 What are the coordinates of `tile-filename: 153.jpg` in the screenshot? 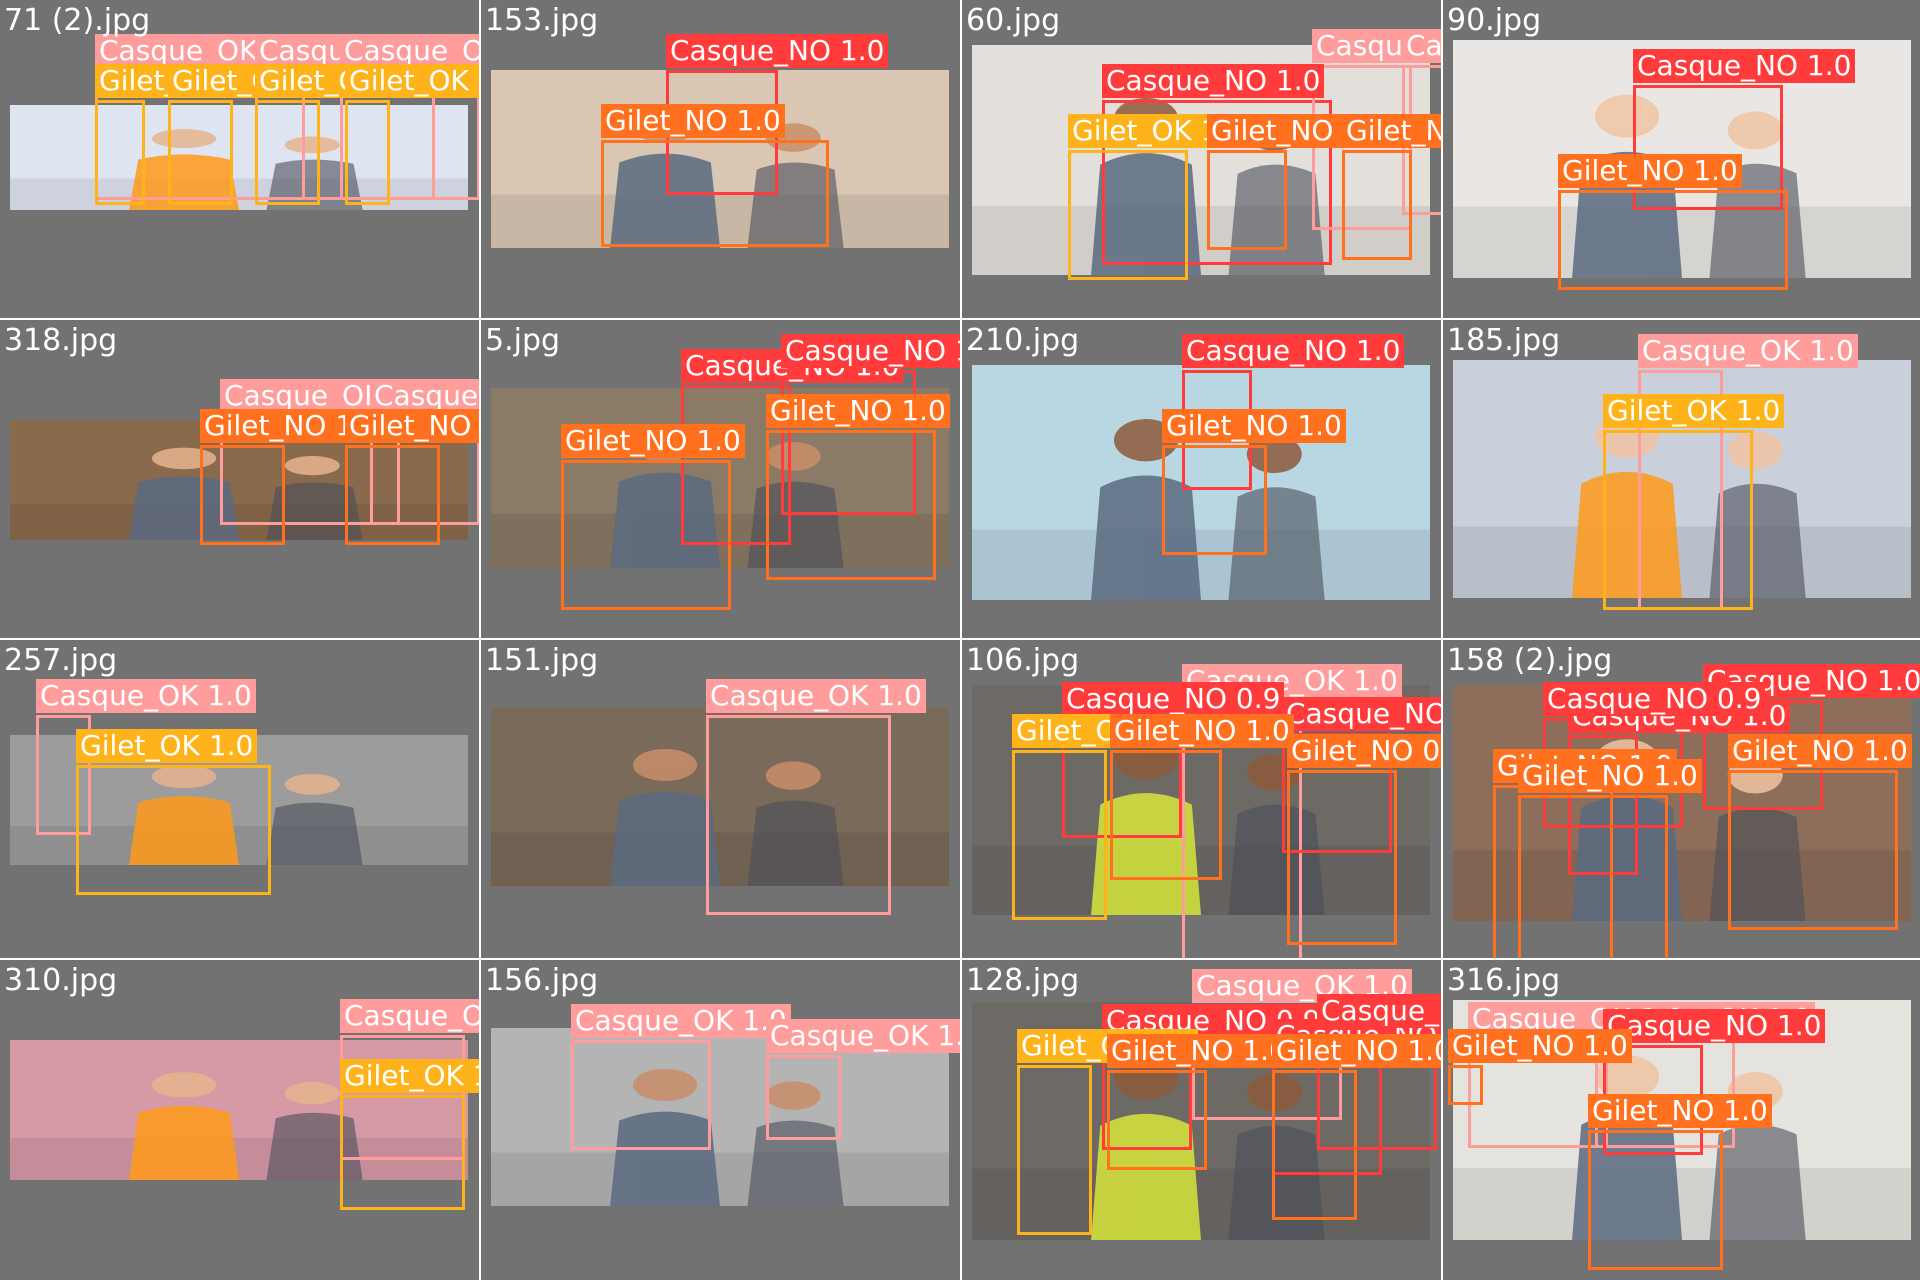 It's located at (542, 20).